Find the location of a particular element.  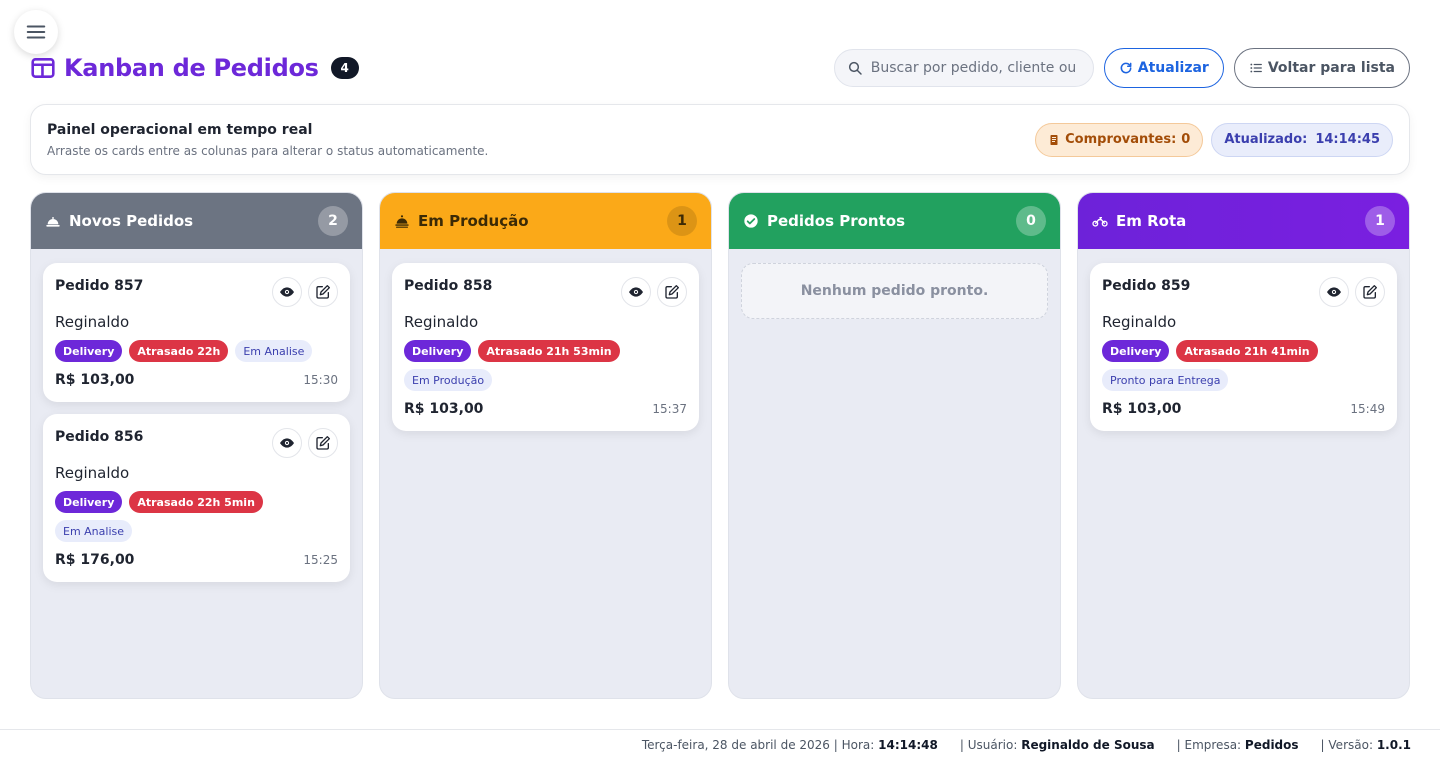

back-to-list-label: Voltar para lista is located at coordinates (1331, 68).